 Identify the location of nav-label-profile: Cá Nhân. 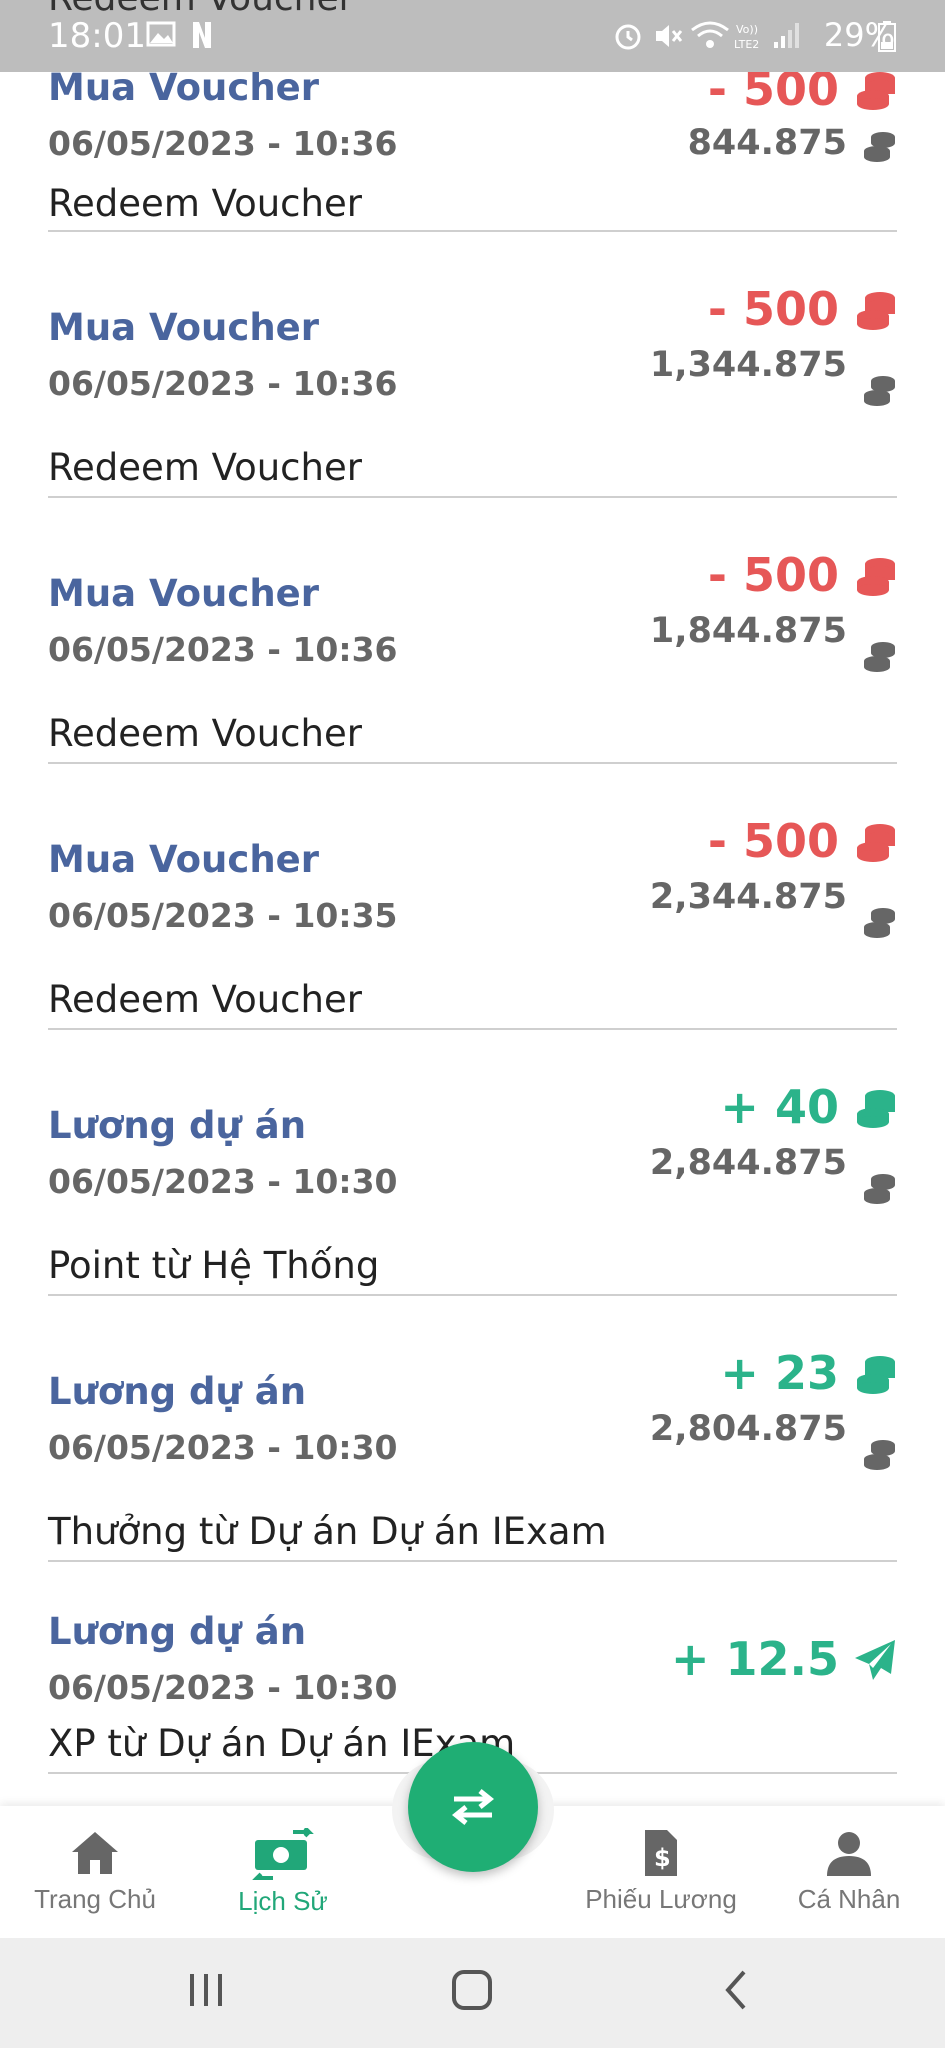
(849, 1899).